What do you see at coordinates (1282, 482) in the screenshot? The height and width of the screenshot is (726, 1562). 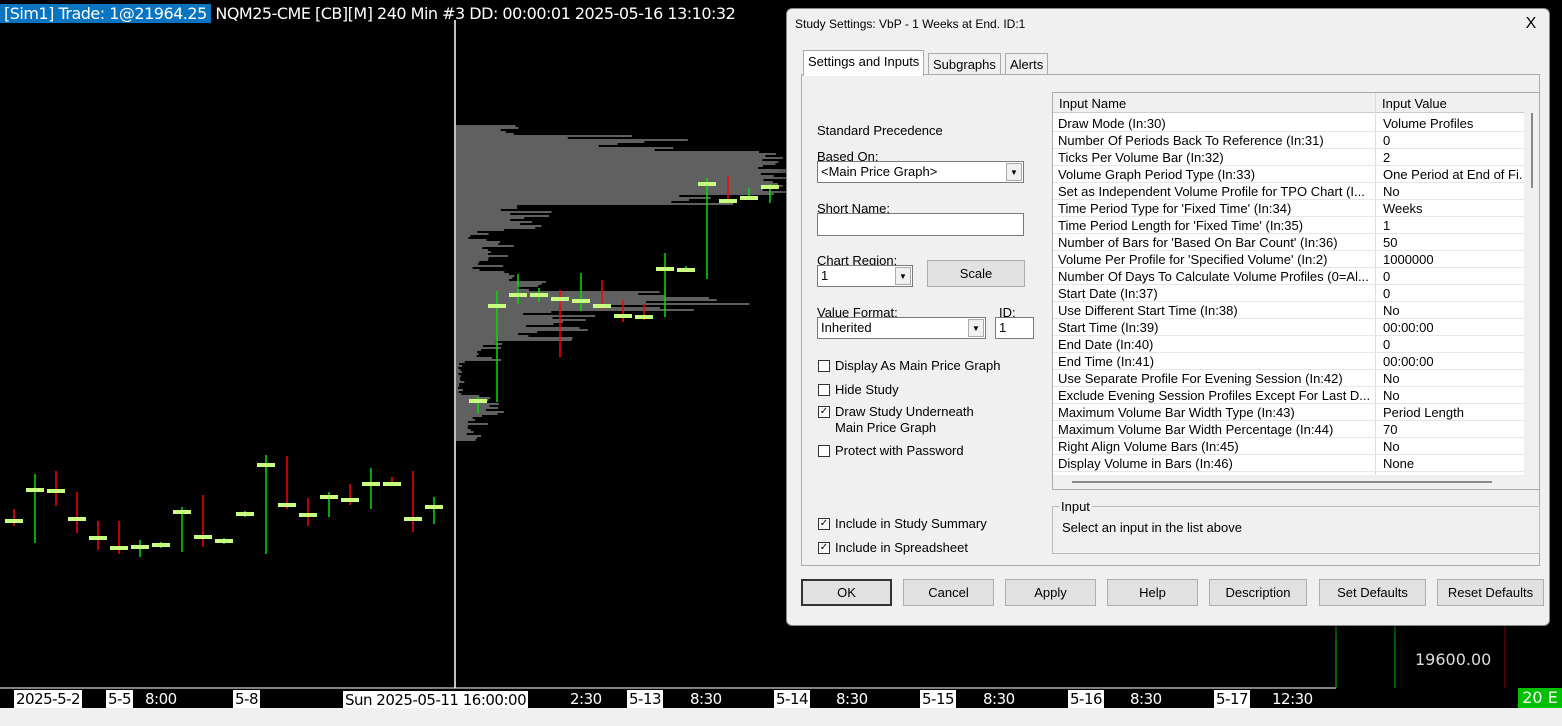 I see `hscrollbar-thumb` at bounding box center [1282, 482].